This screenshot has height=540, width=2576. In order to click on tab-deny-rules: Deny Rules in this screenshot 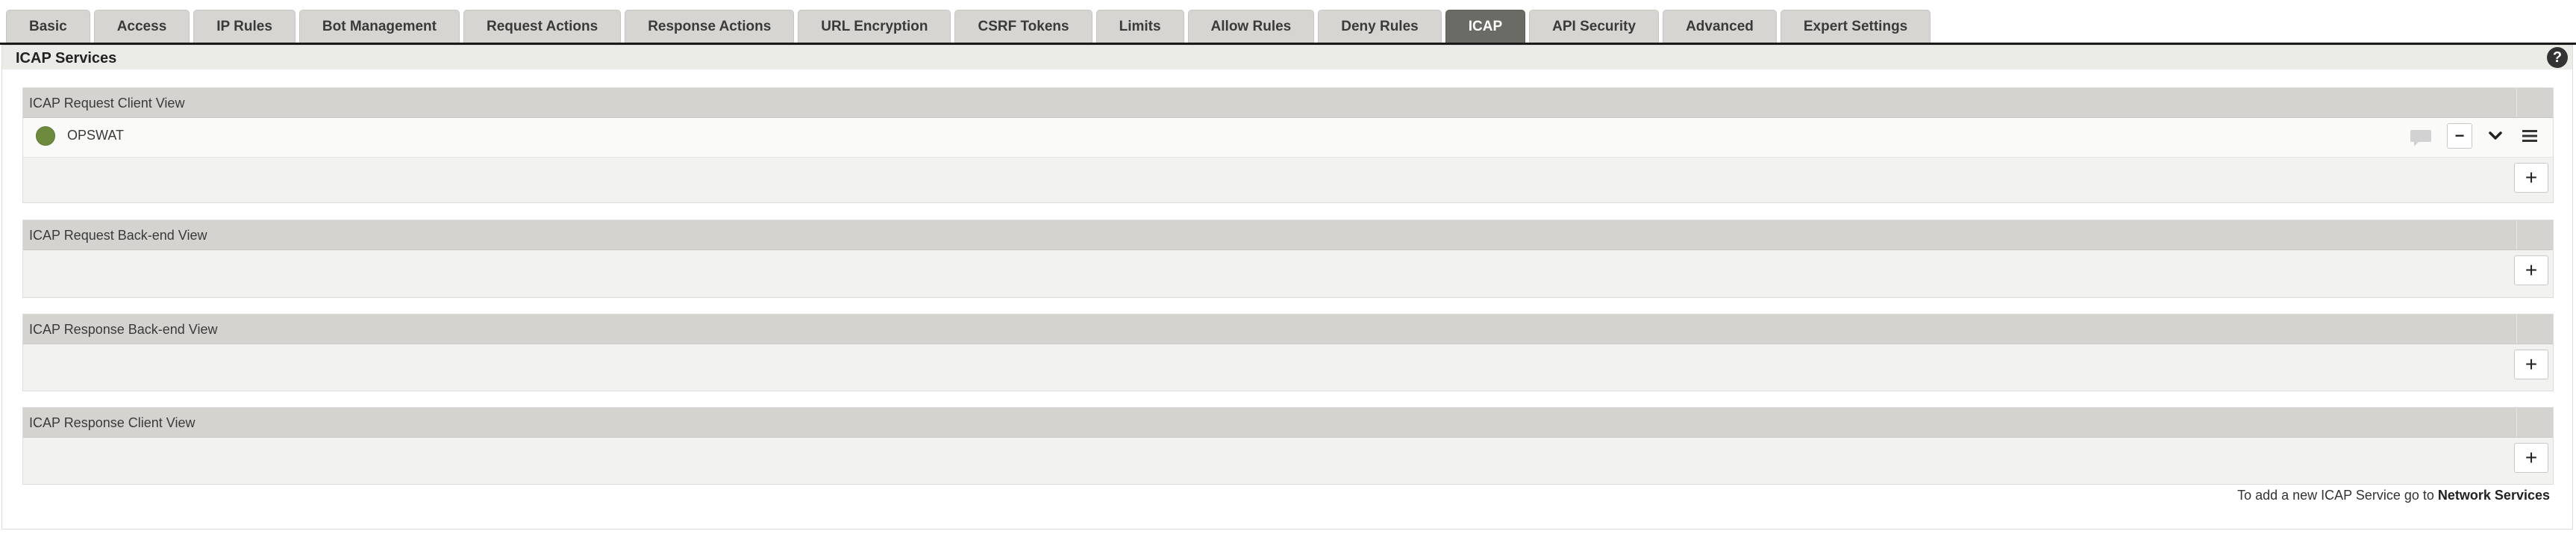, I will do `click(1380, 26)`.